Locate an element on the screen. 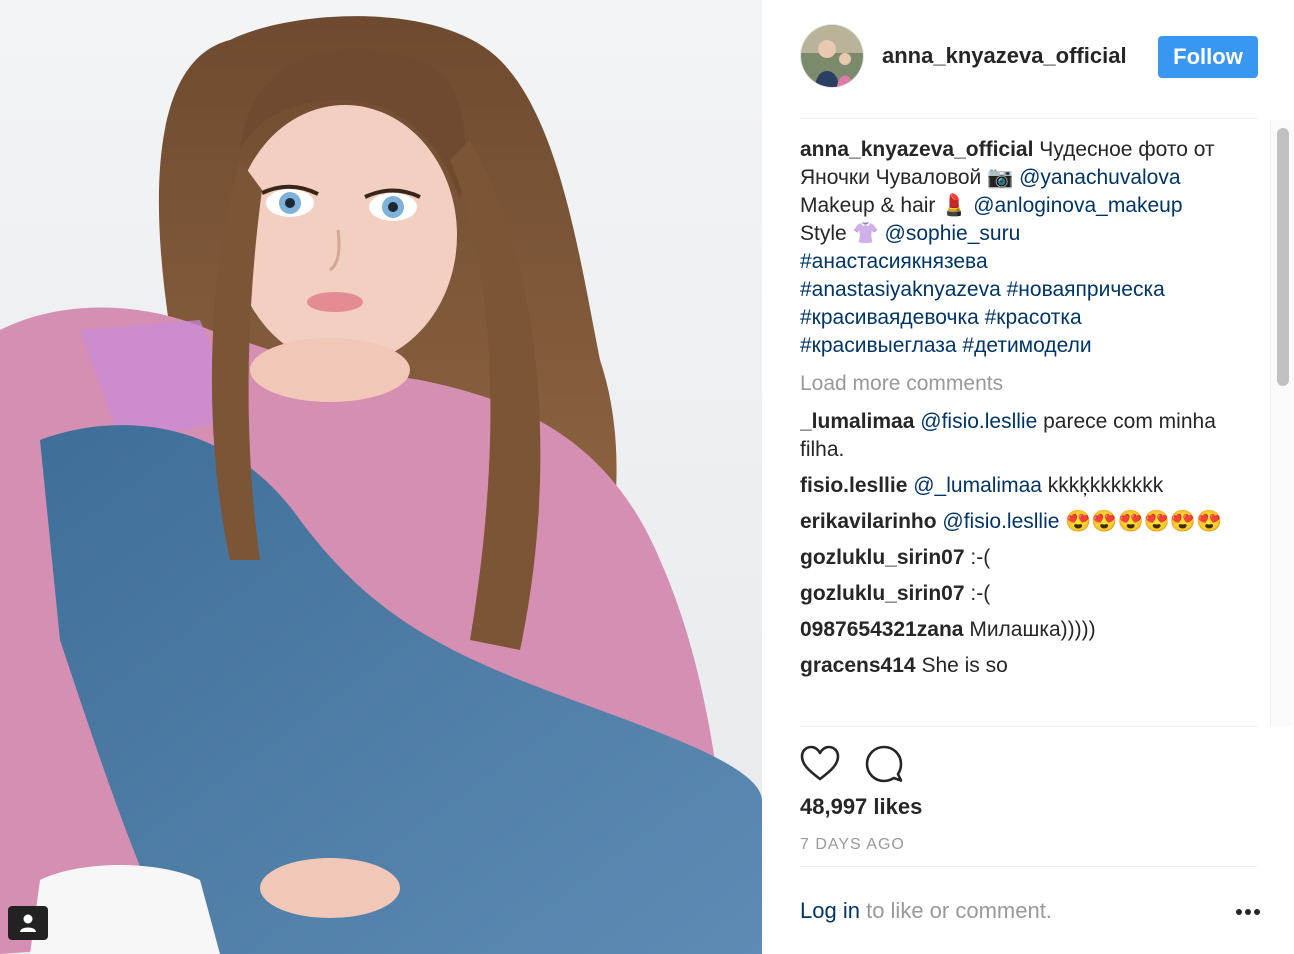  user-tag-icon is located at coordinates (28, 923).